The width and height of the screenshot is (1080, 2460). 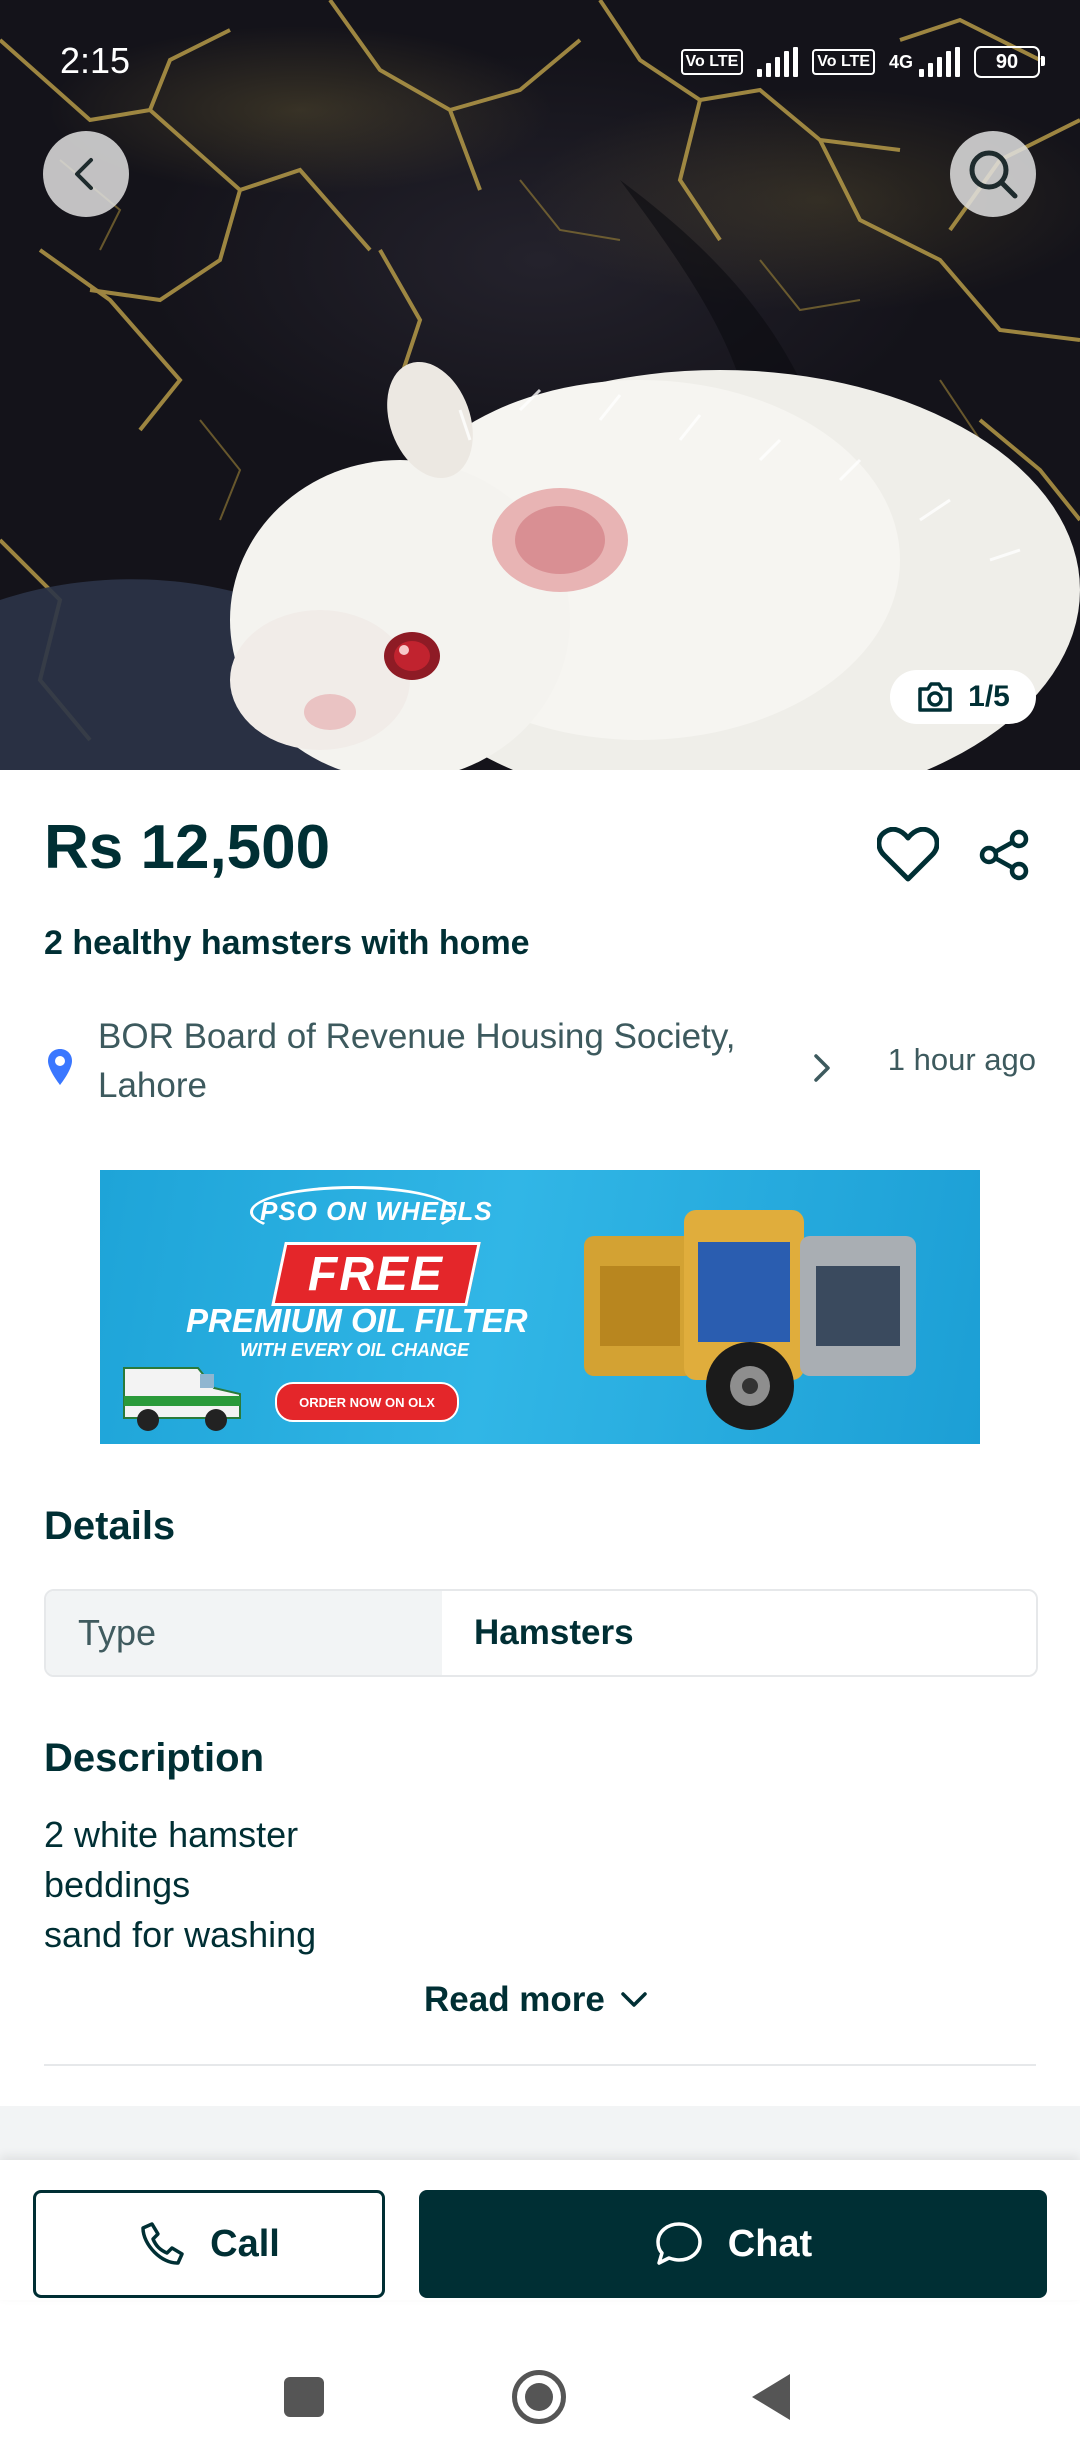 What do you see at coordinates (60, 1067) in the screenshot?
I see `location-pin-icon` at bounding box center [60, 1067].